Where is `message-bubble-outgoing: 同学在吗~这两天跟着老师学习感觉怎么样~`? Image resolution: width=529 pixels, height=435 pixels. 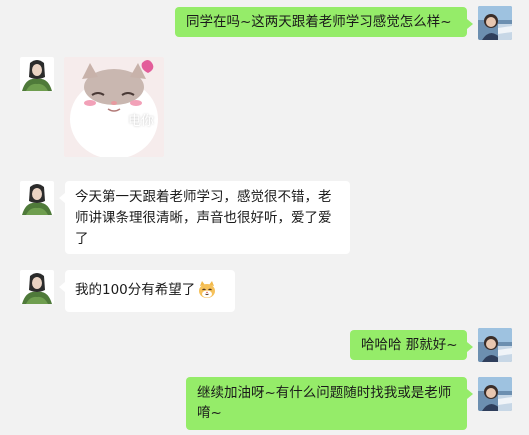
message-bubble-outgoing: 同学在吗~这两天跟着老师学习感觉怎么样~ is located at coordinates (324, 22).